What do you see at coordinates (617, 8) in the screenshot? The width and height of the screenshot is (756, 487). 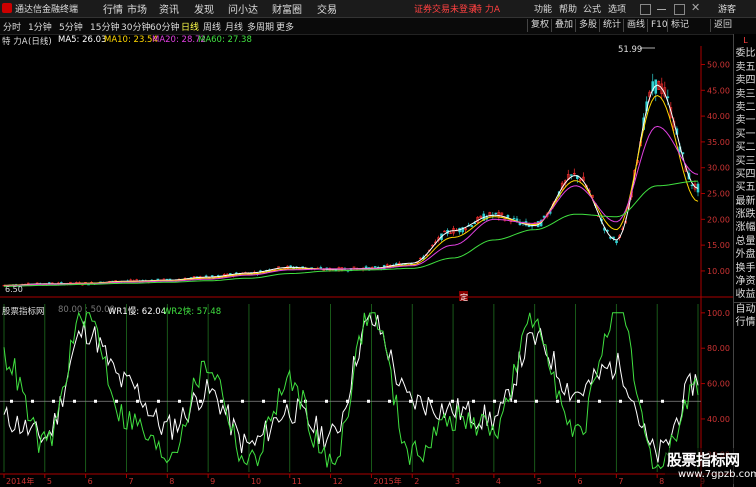 I see `menu-xuanxiang: 选项` at bounding box center [617, 8].